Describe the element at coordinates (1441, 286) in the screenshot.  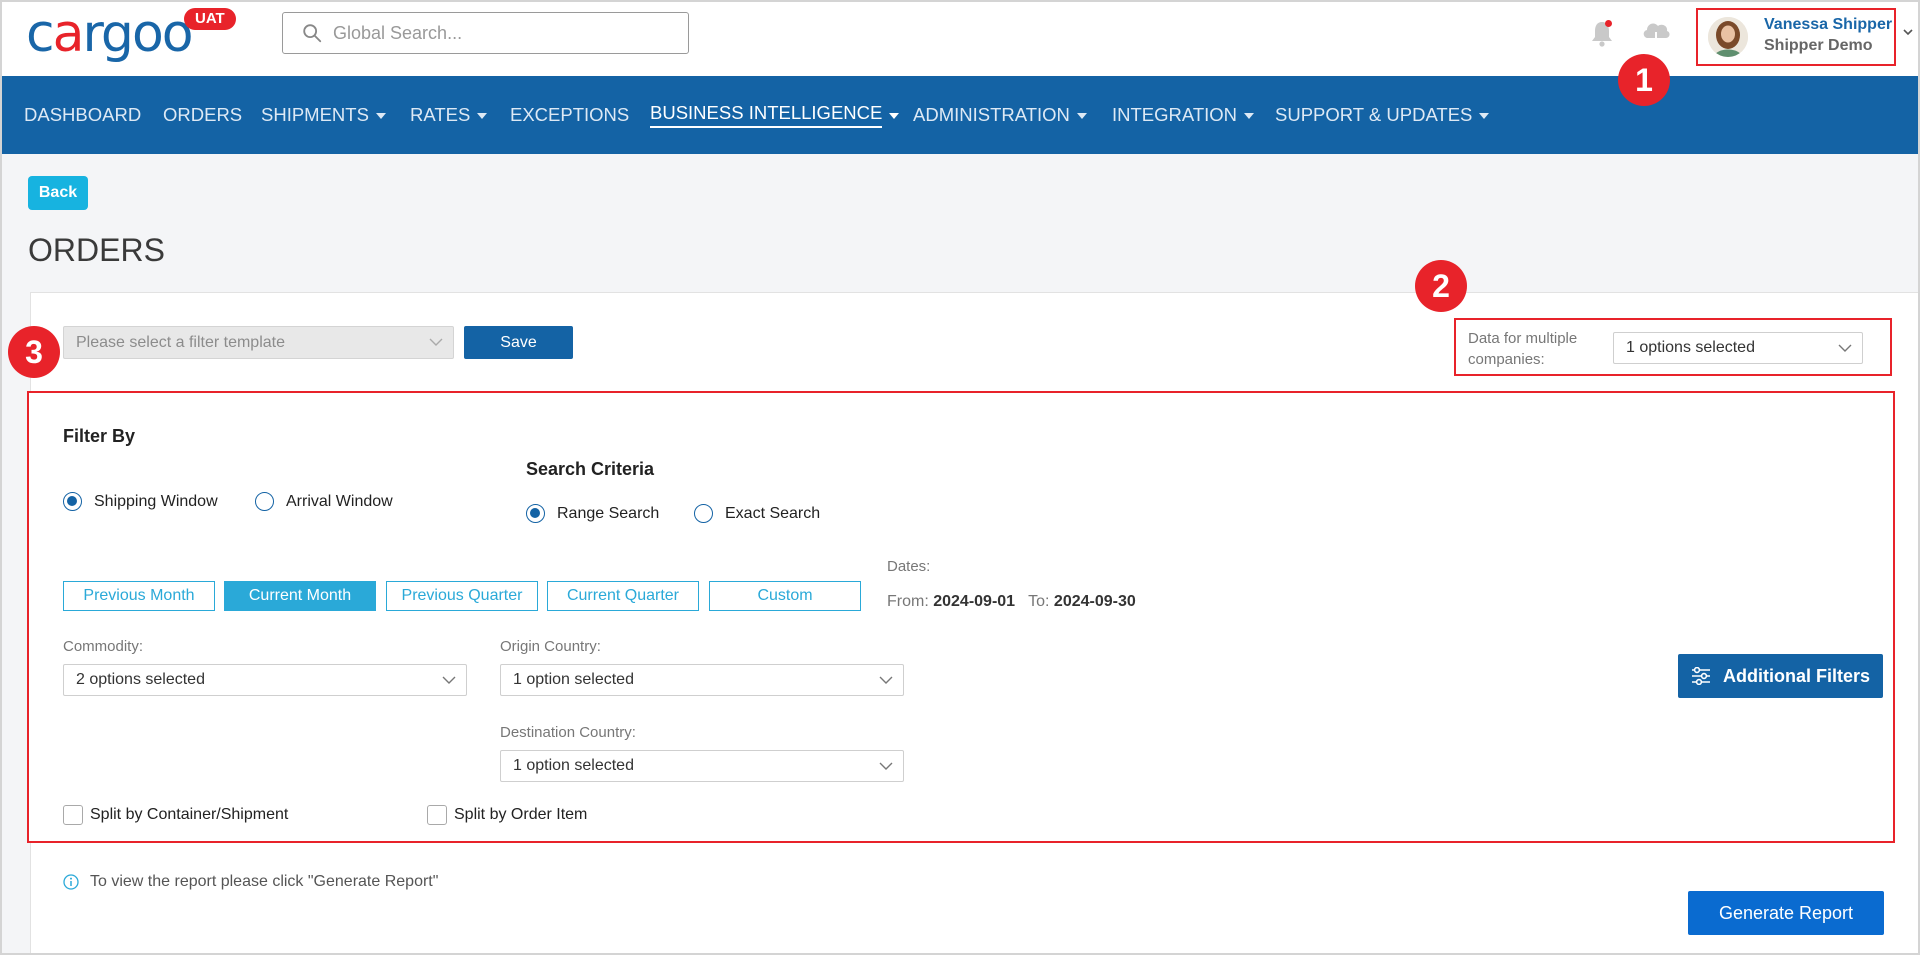
I see `annotation-badge-2: 2` at that location.